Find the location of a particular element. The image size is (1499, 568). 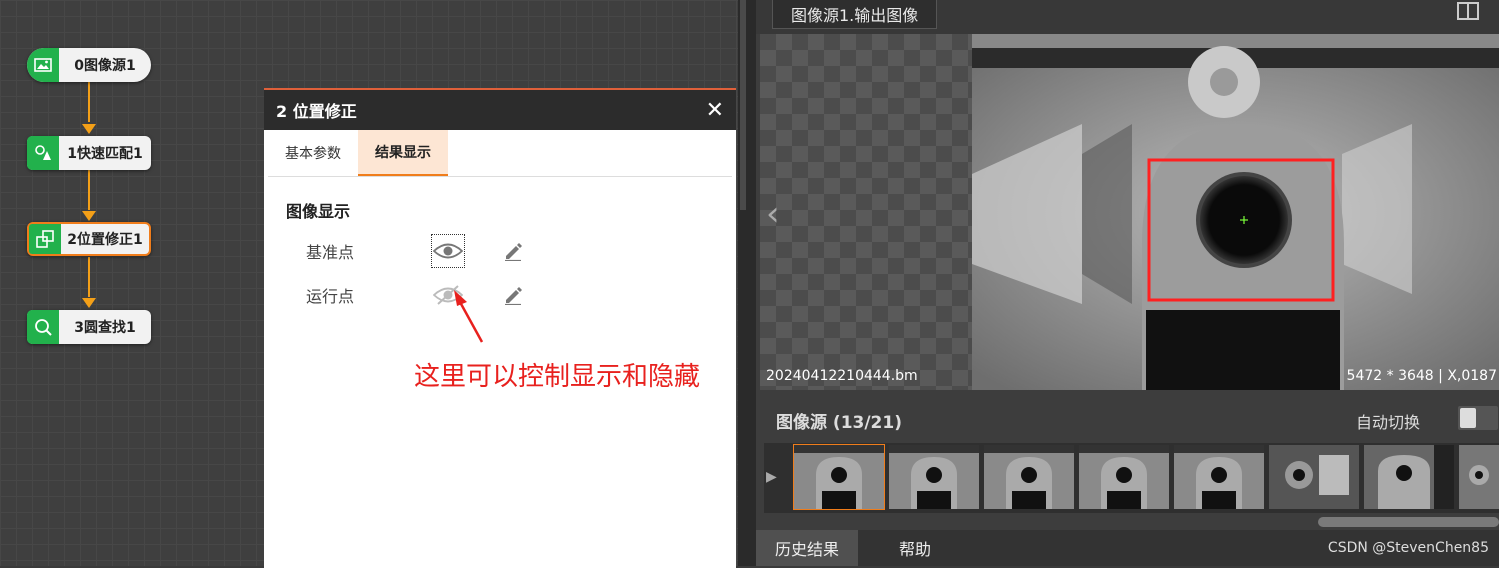

section-title: 图像显示 is located at coordinates (318, 211).